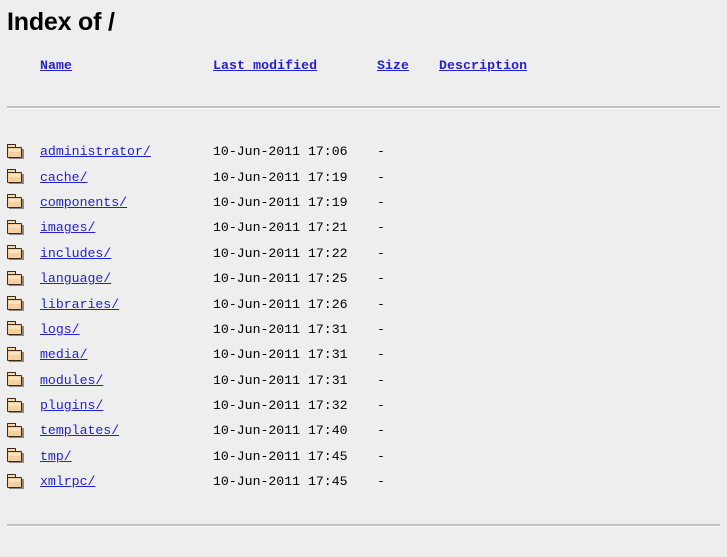 The height and width of the screenshot is (557, 727). I want to click on footer-divider-cell, so click(363, 525).